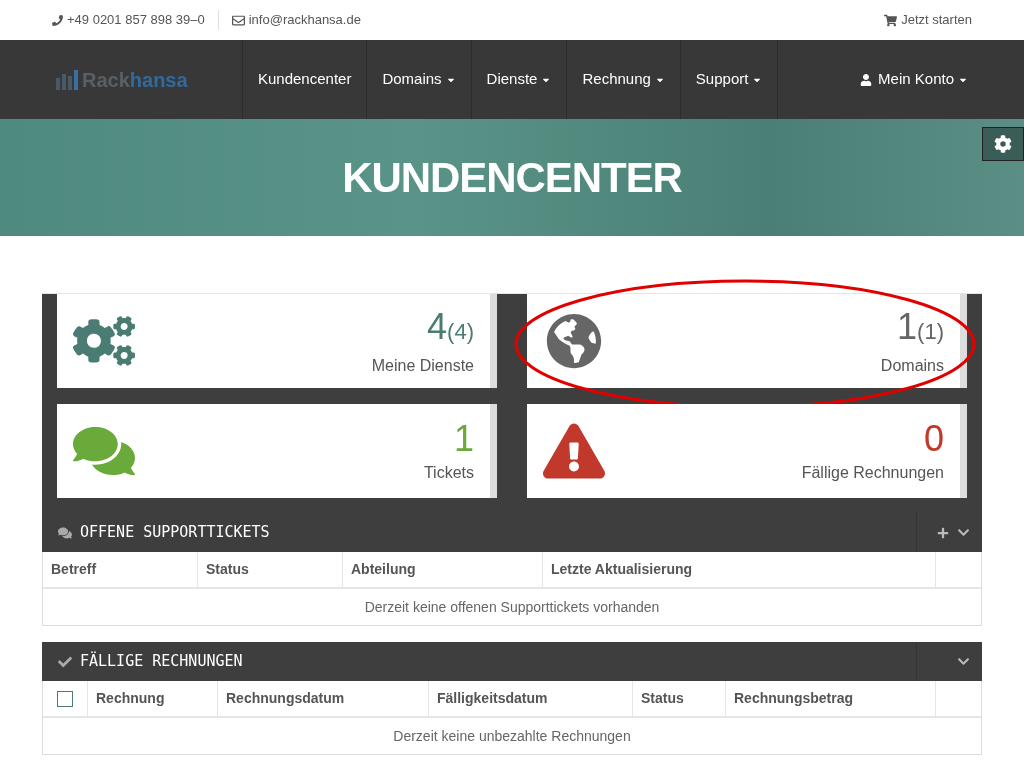  What do you see at coordinates (130, 698) in the screenshot?
I see `column-header: Rechnung` at bounding box center [130, 698].